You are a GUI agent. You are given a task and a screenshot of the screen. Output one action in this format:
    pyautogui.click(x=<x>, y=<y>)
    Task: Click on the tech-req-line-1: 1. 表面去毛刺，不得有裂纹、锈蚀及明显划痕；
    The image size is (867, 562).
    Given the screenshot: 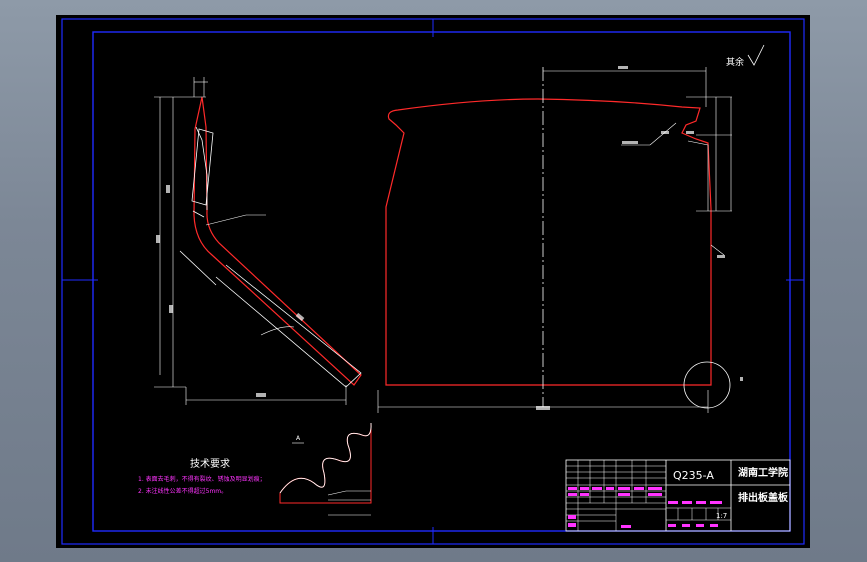 What is the action you would take?
    pyautogui.click(x=202, y=479)
    